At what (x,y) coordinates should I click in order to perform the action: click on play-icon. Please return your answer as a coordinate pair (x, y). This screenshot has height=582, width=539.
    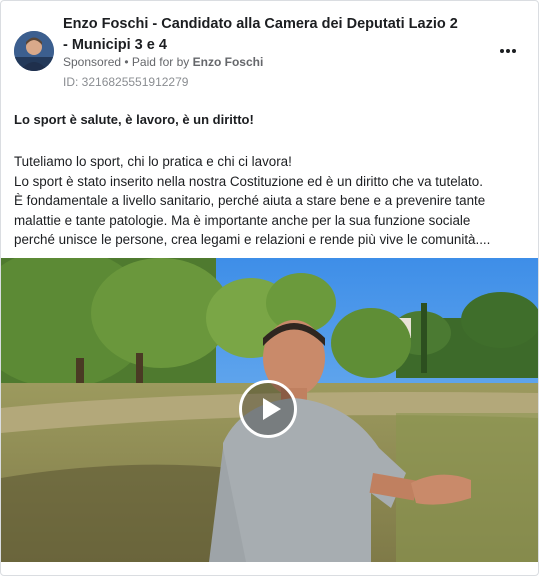
    Looking at the image, I should click on (272, 409).